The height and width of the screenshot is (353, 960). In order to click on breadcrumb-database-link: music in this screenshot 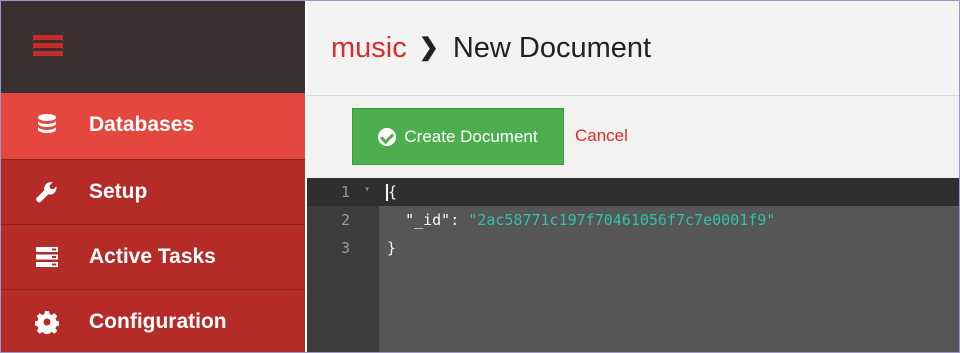, I will do `click(369, 48)`.